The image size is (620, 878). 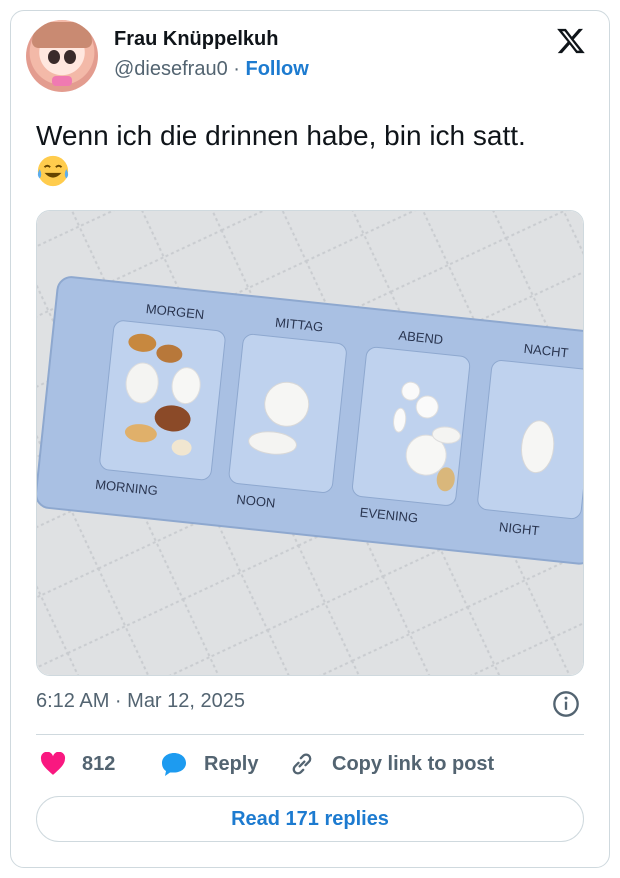 What do you see at coordinates (196, 39) in the screenshot?
I see `author-name: Frau Knüppelkuh` at bounding box center [196, 39].